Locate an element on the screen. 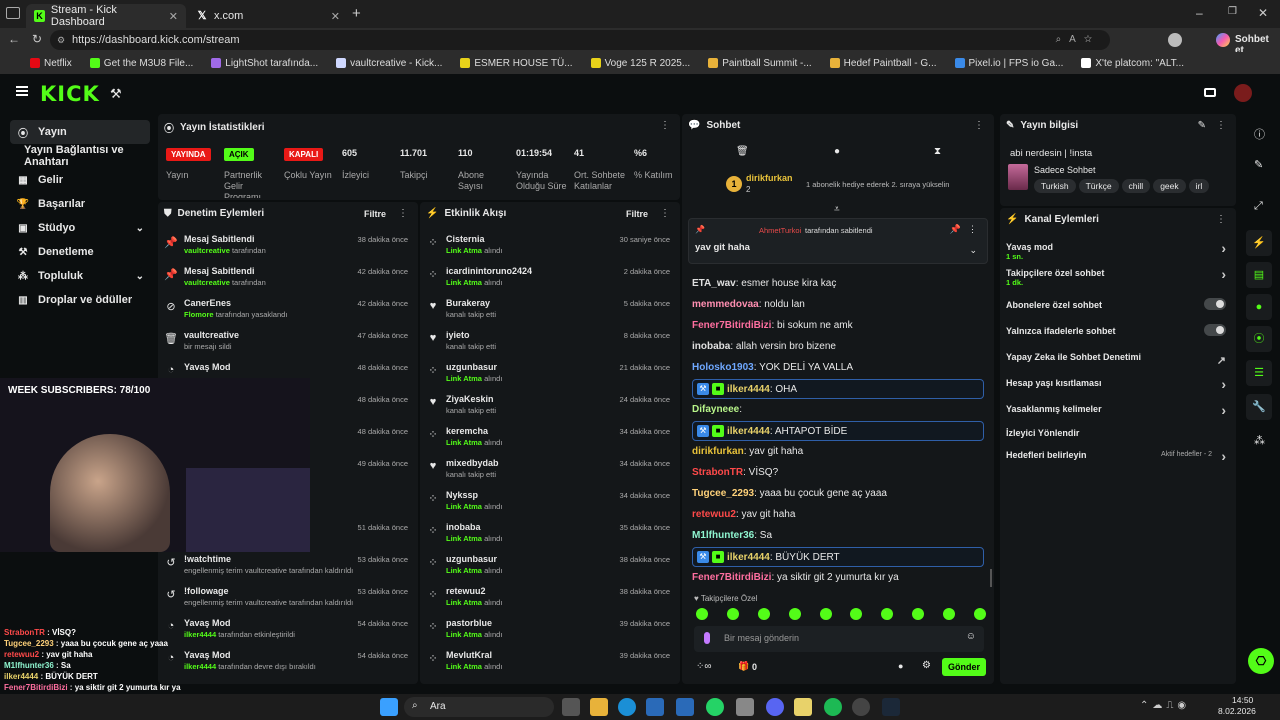  quick-action-doc-icon: ▤ is located at coordinates (1259, 275).